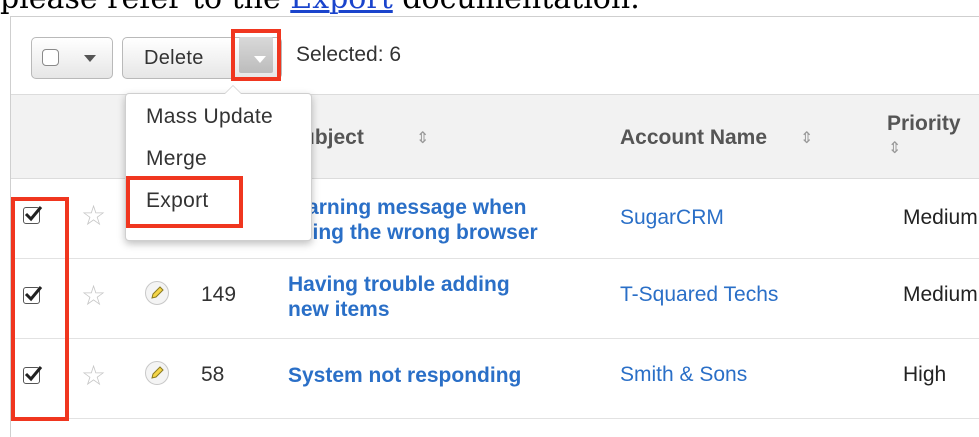  What do you see at coordinates (72, 58) in the screenshot?
I see `select-all-dropdown` at bounding box center [72, 58].